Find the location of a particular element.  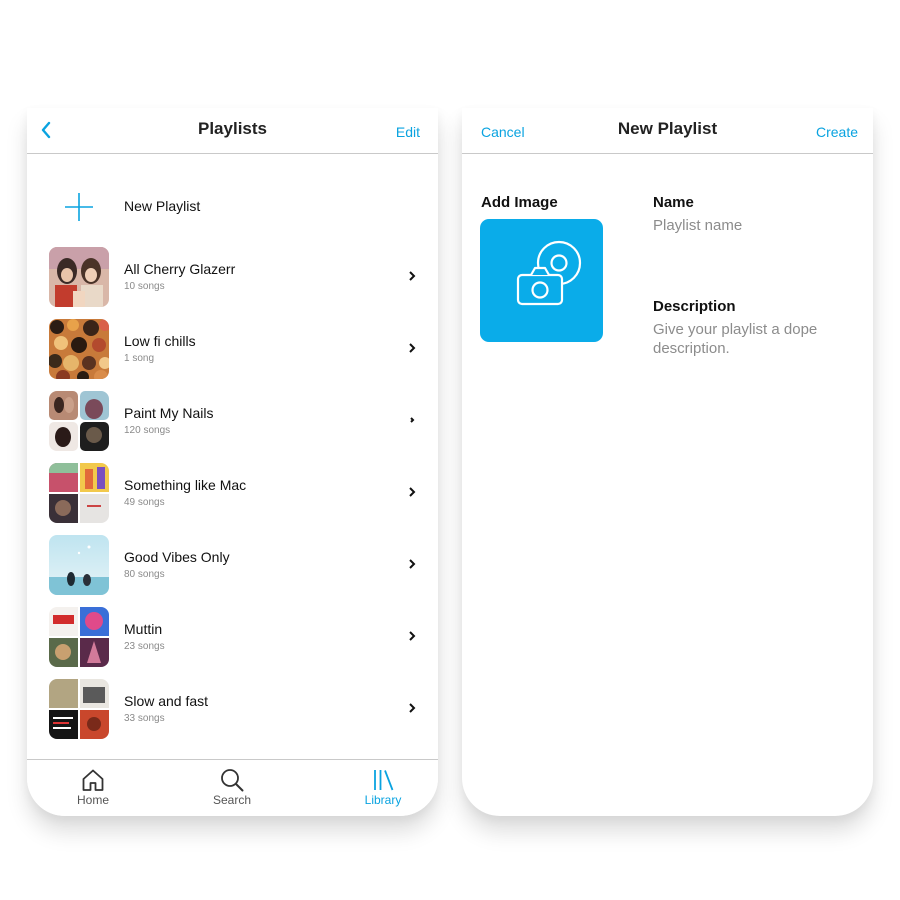

tab-search: Search is located at coordinates (232, 787).